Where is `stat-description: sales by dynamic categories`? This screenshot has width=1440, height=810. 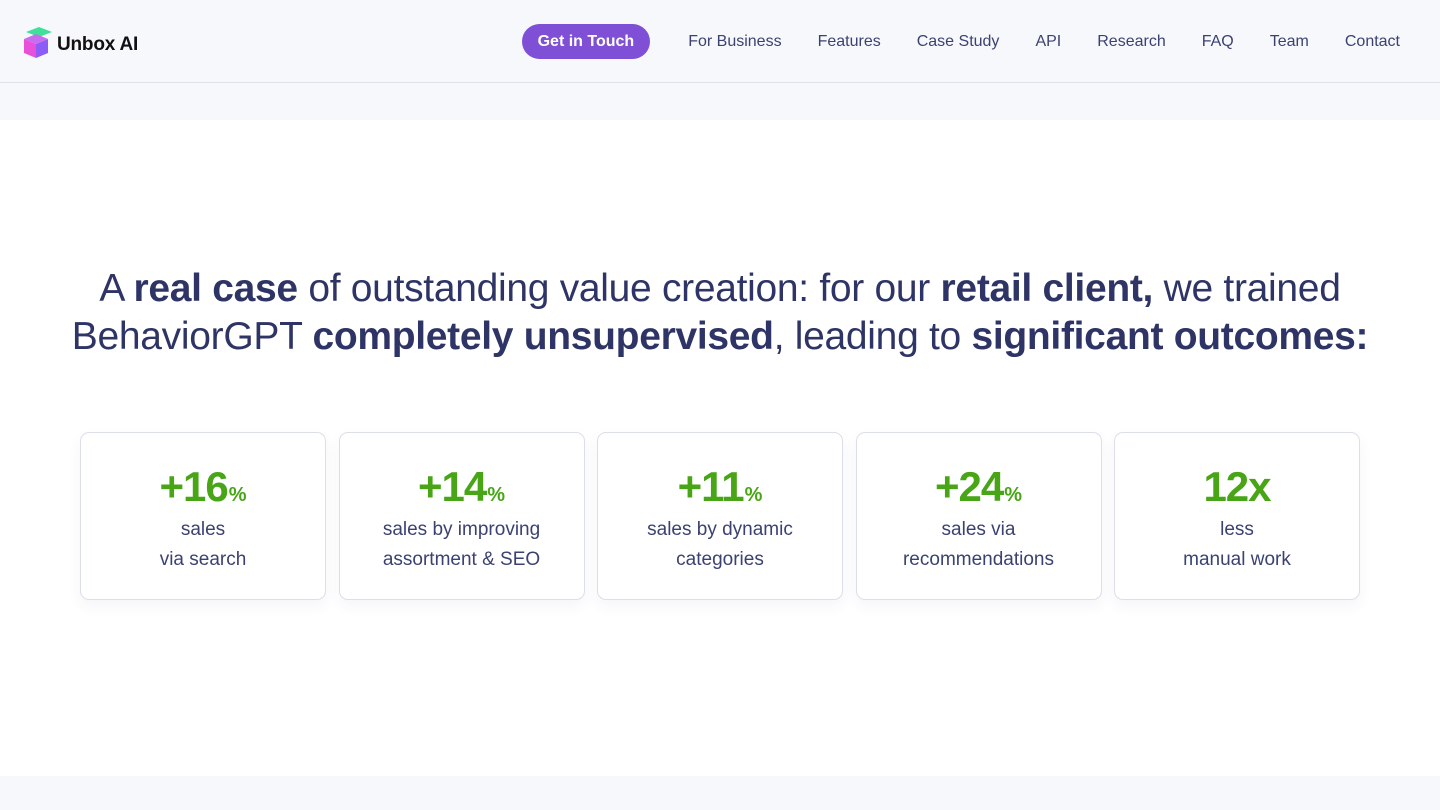 stat-description: sales by dynamic categories is located at coordinates (720, 545).